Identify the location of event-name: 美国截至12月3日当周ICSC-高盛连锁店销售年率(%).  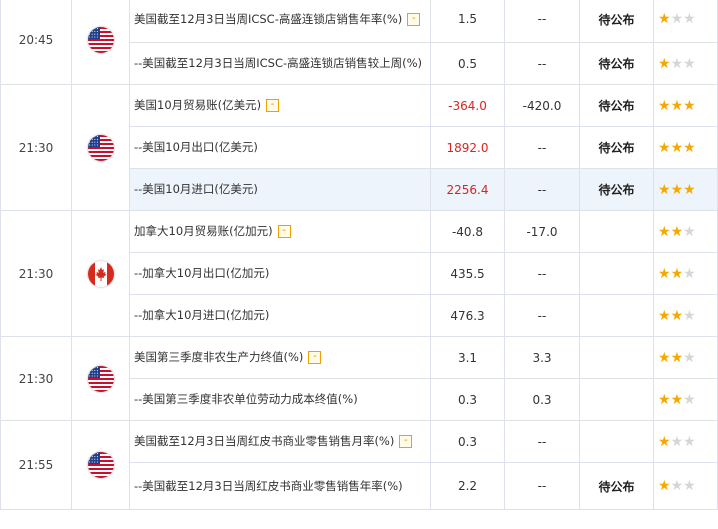
(268, 18).